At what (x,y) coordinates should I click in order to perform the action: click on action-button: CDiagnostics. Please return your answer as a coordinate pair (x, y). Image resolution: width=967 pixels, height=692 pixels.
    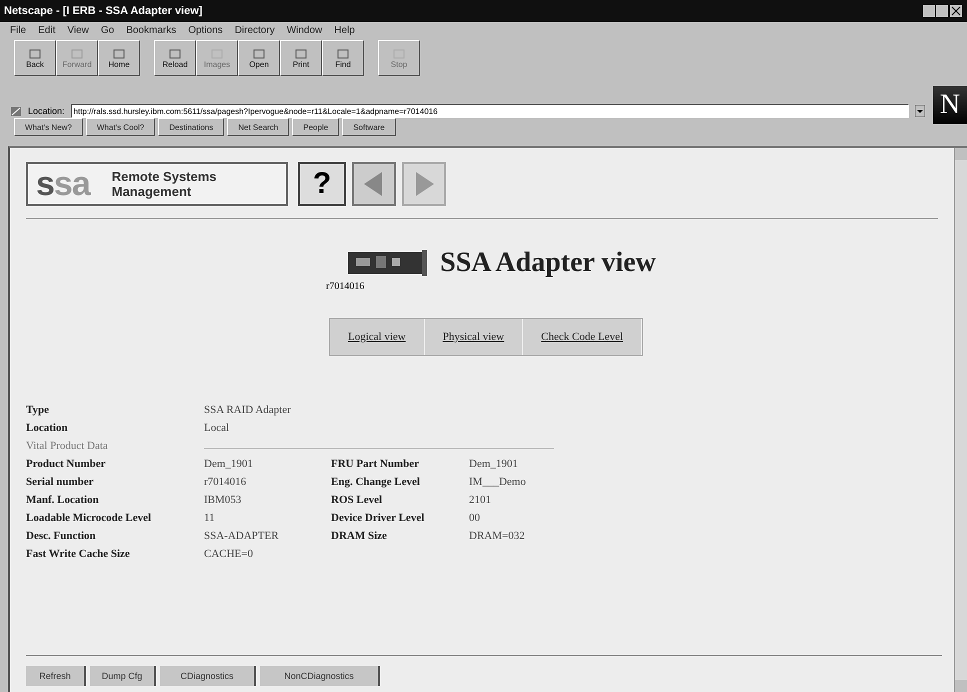
    Looking at the image, I should click on (208, 676).